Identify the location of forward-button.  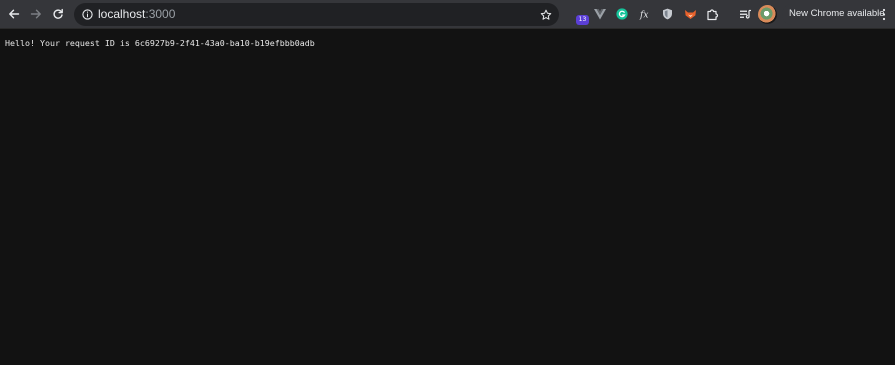
(36, 14).